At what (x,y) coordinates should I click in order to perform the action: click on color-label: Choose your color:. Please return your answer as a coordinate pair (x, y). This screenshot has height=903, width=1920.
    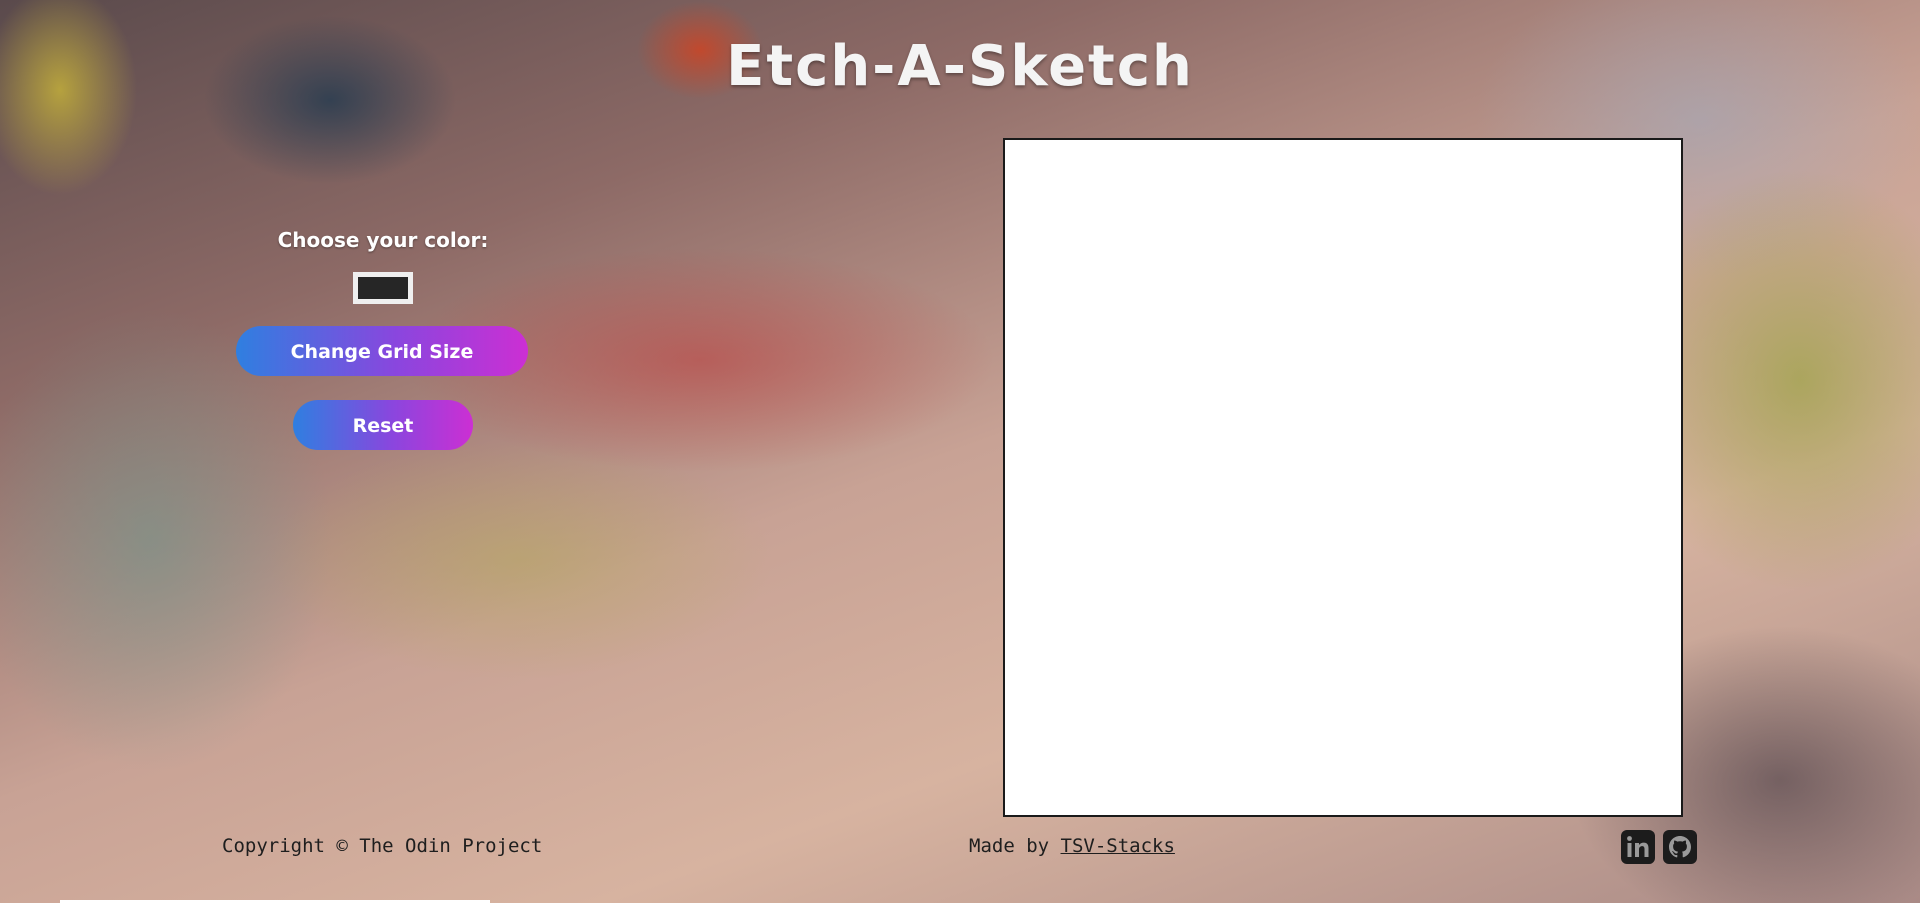
    Looking at the image, I should click on (383, 240).